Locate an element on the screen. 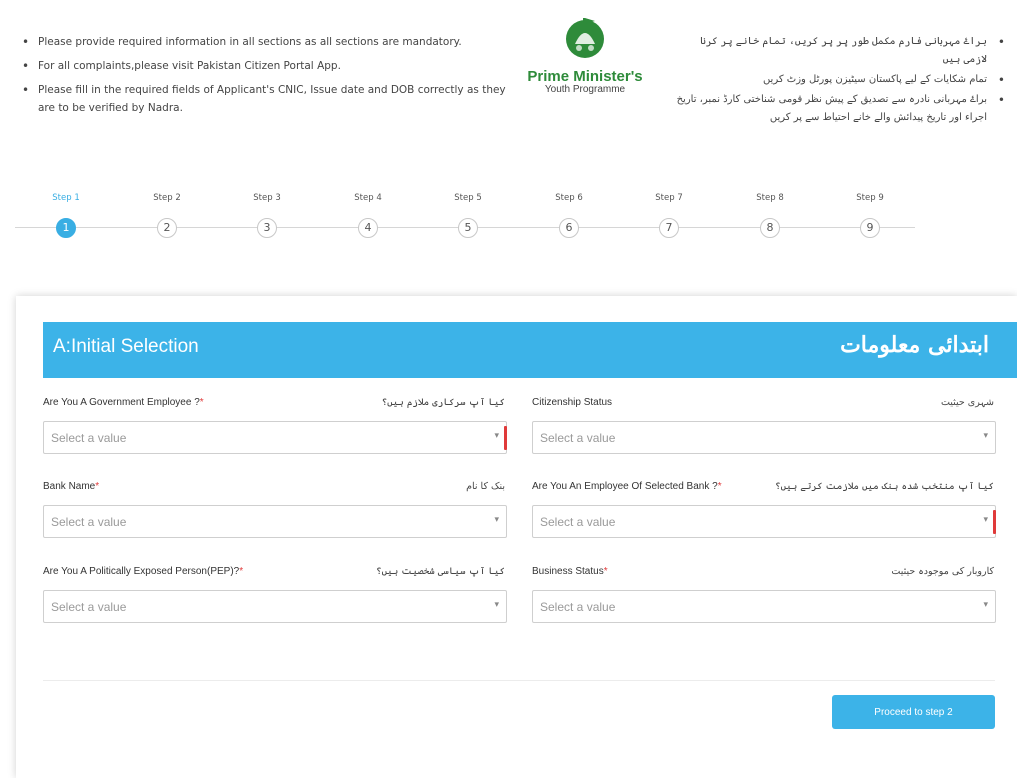  field-bank-name: Bank Name* بنک کا نام Select a value ▾ is located at coordinates (275, 509).